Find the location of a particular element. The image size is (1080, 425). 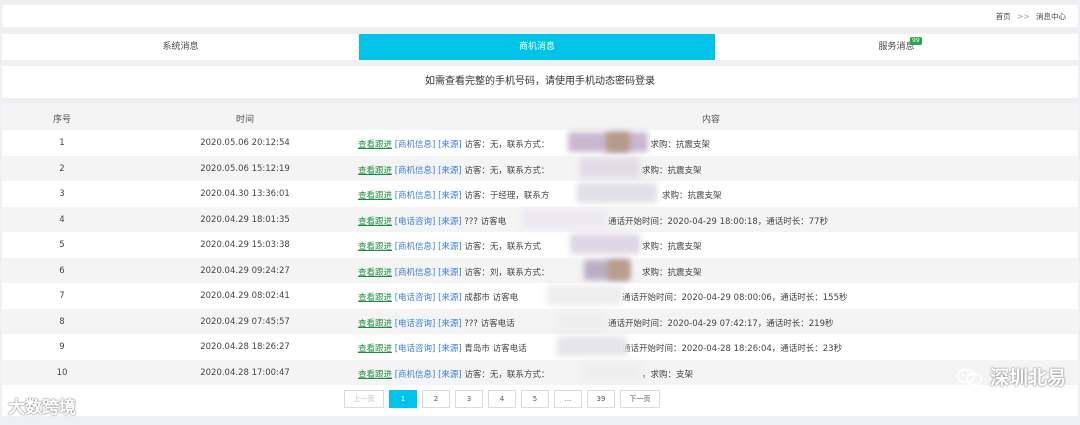

row-text: ??? 访客电 is located at coordinates (485, 221).